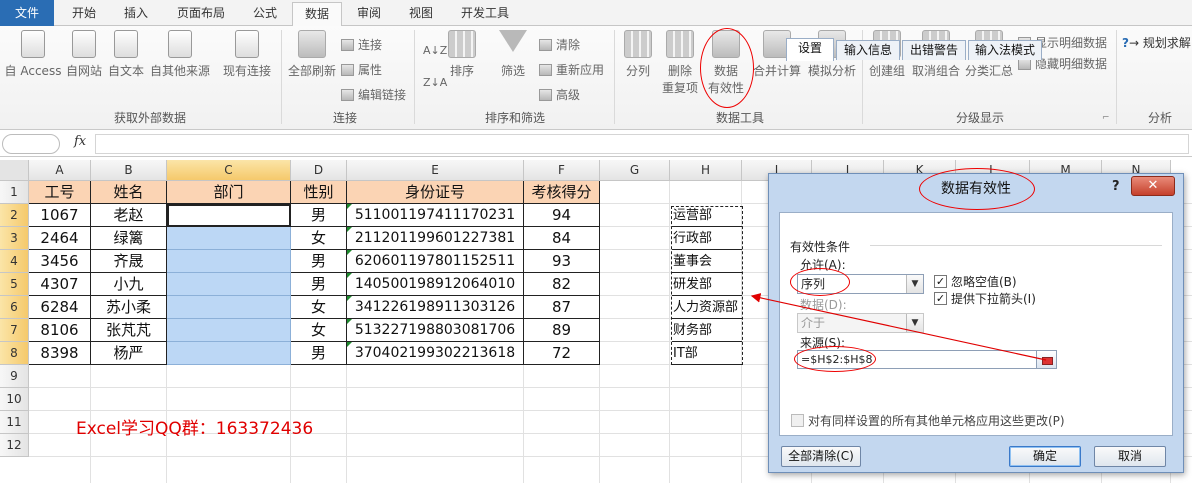  I want to click on tab-developer: 开发工具, so click(485, 13).